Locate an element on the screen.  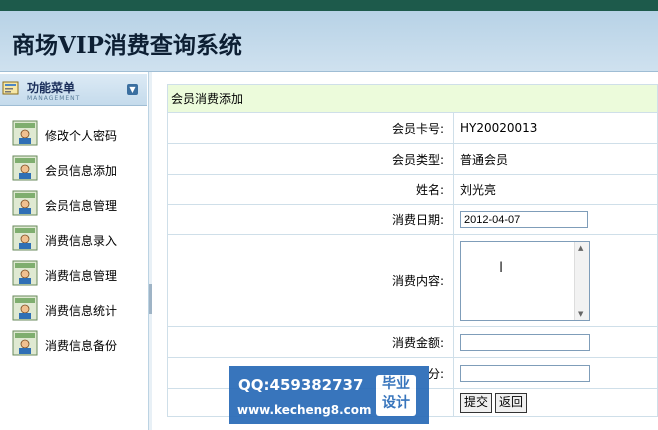
page-title: 商场VIP消费查询系统 is located at coordinates (127, 45).